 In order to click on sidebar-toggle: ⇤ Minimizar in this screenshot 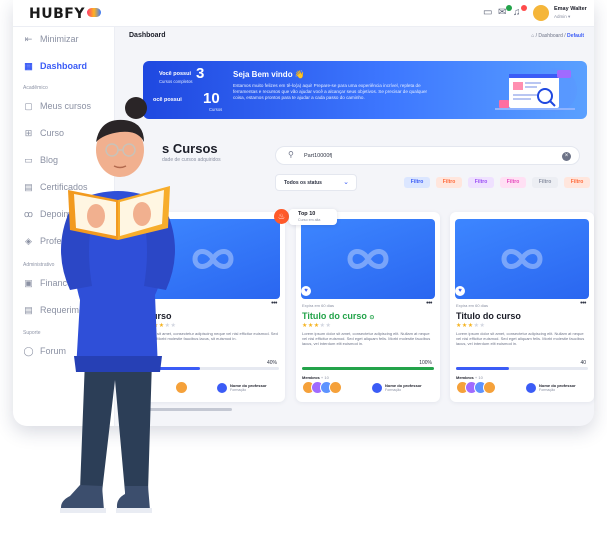, I will do `click(64, 40)`.